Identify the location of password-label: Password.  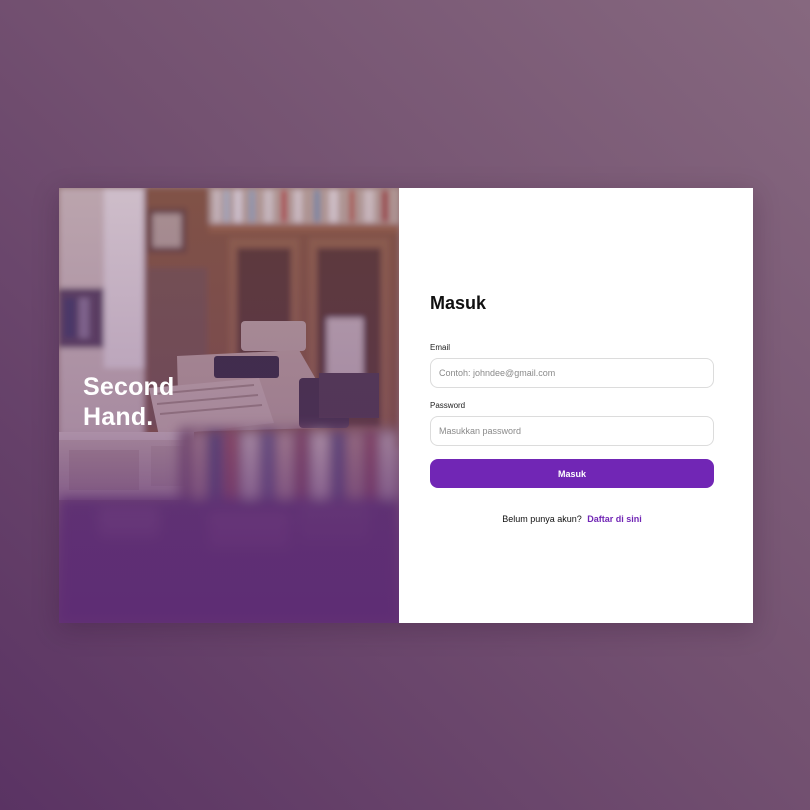
(448, 405).